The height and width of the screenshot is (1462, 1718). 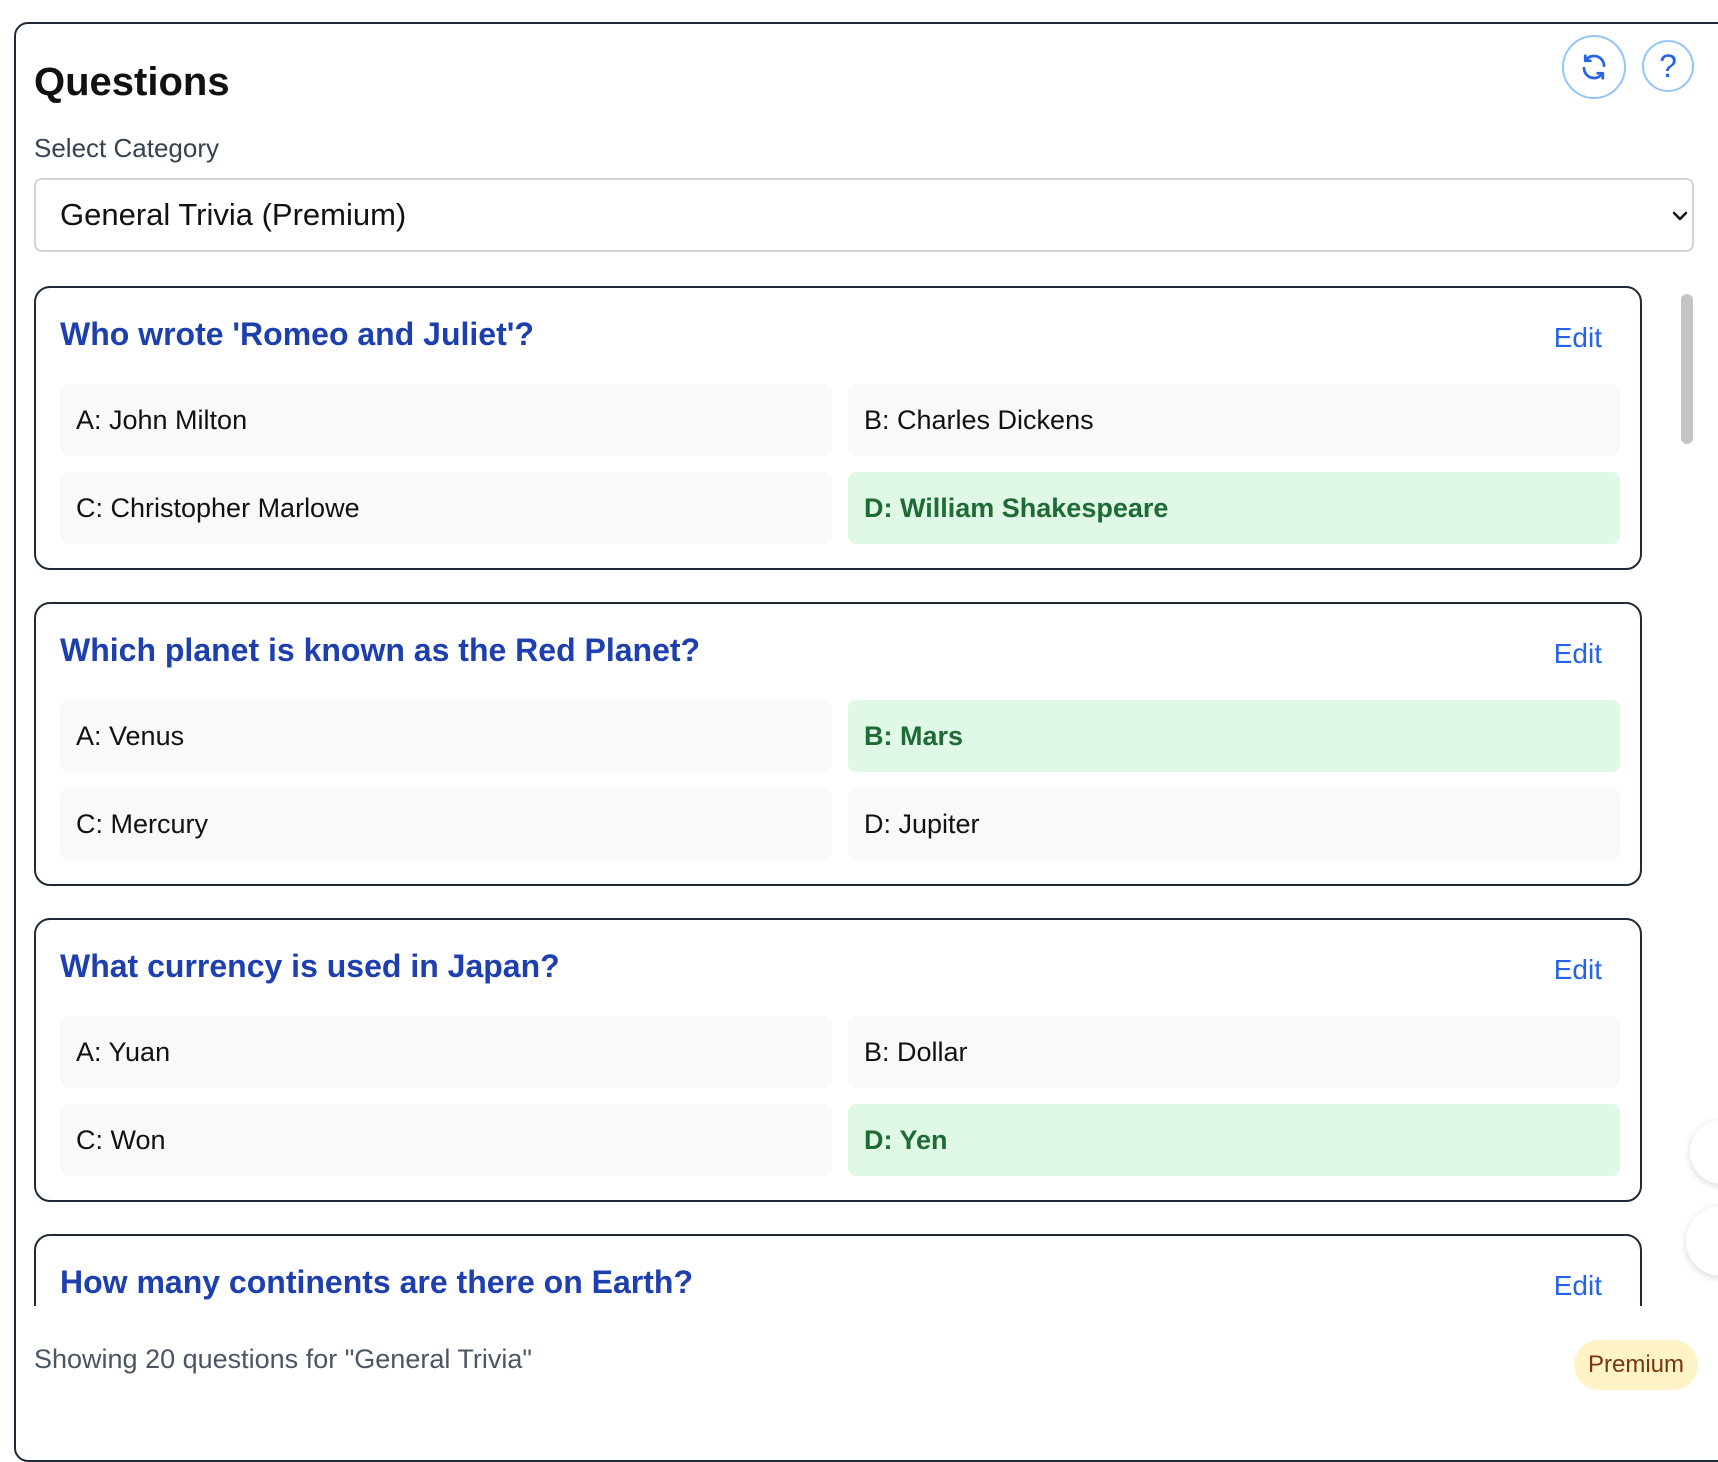 I want to click on help-button: ?, so click(x=1668, y=66).